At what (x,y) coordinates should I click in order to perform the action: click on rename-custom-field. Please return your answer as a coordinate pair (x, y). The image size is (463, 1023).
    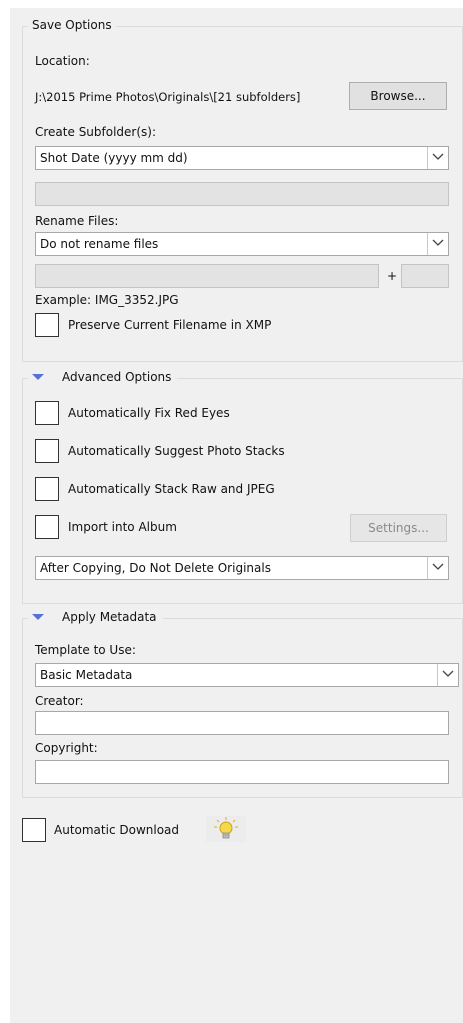
    Looking at the image, I should click on (207, 276).